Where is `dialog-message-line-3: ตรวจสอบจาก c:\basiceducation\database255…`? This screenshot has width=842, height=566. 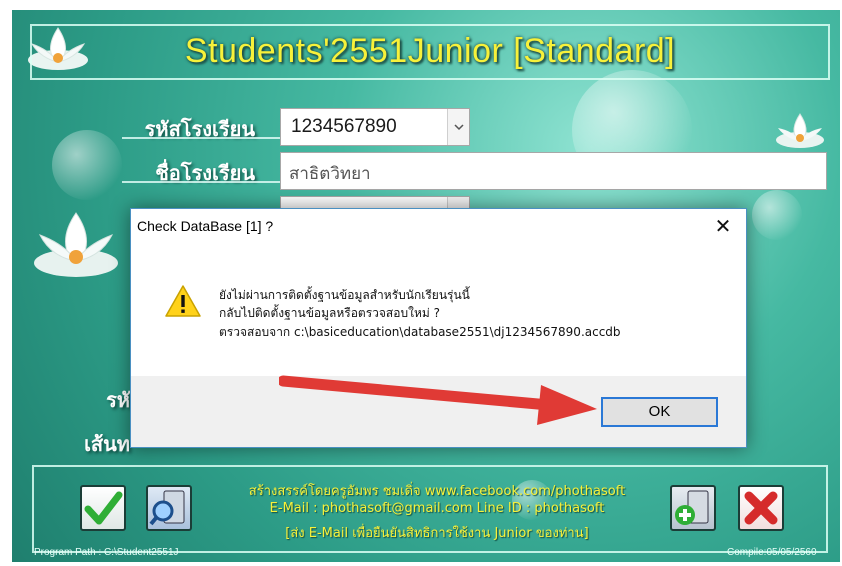 dialog-message-line-3: ตรวจสอบจาก c:\basiceducation\database255… is located at coordinates (420, 332).